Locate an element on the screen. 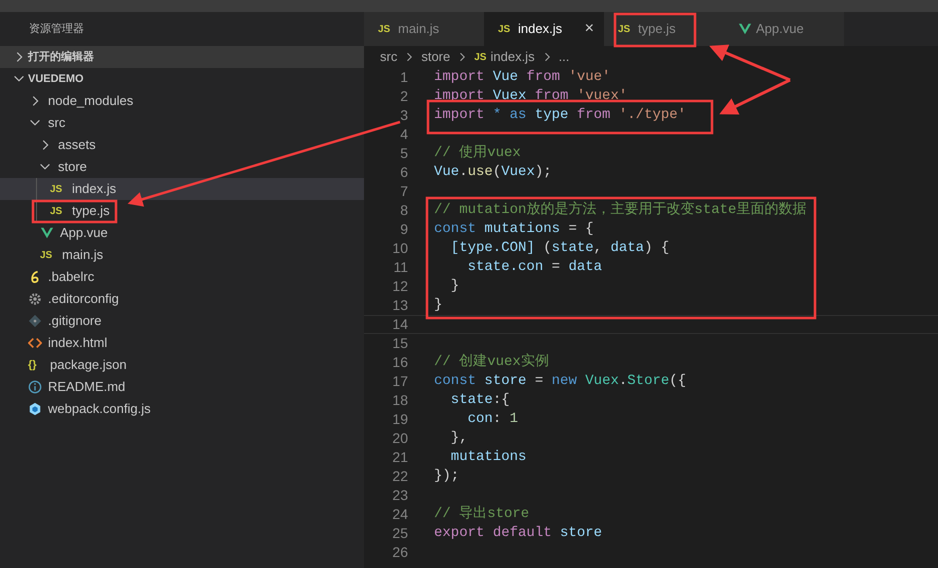  info-icon is located at coordinates (35, 387).